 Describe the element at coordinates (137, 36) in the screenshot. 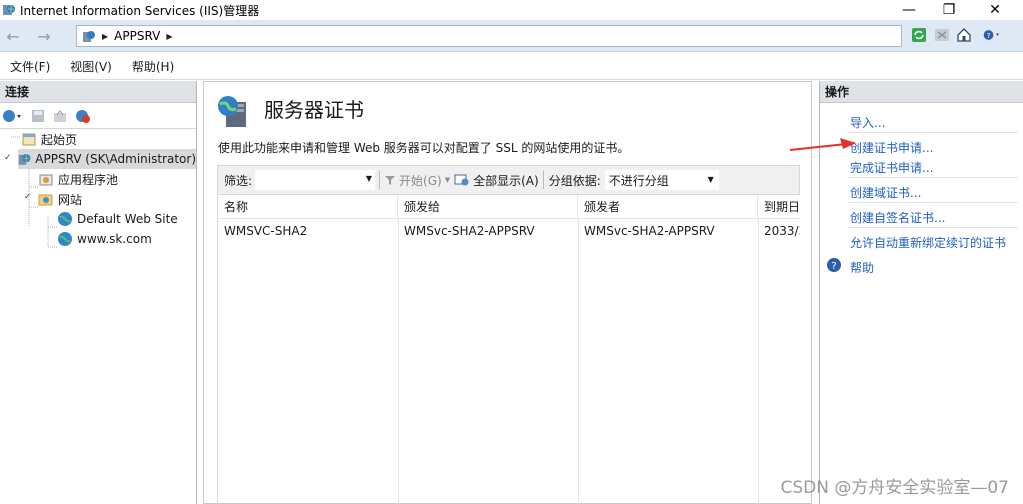

I see `breadcrumb-item-appsrv: APPSRV` at that location.